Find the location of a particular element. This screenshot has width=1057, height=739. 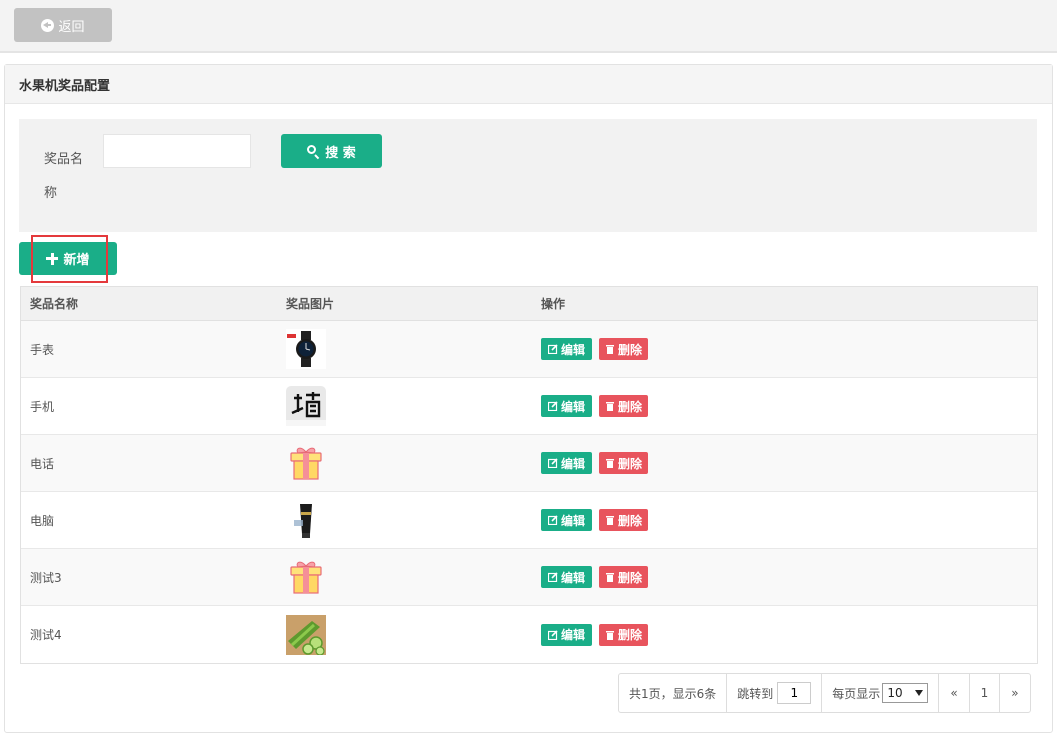

prize-name: 电脑 is located at coordinates (42, 520).